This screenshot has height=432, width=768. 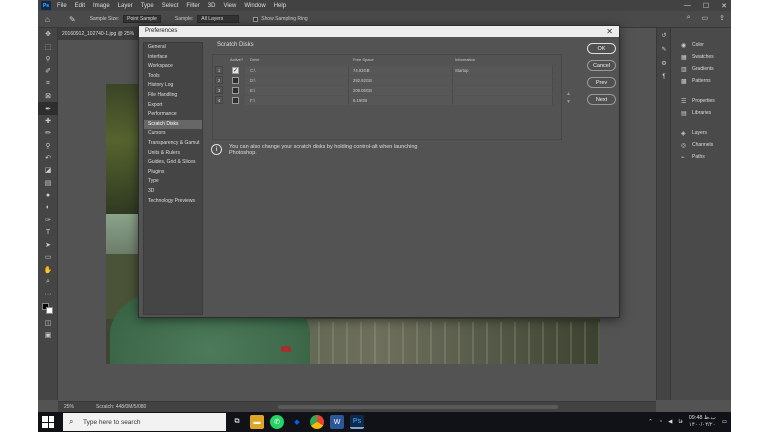 What do you see at coordinates (48, 422) in the screenshot?
I see `windows-start-icon` at bounding box center [48, 422].